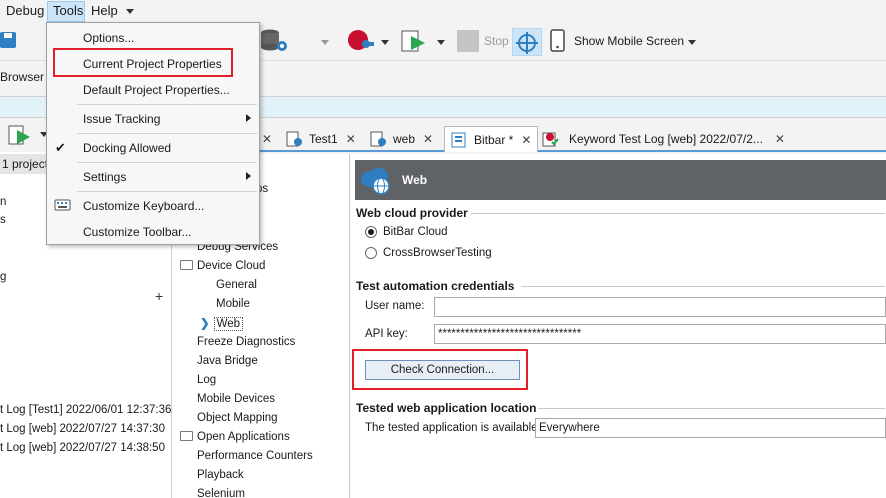 This screenshot has width=886, height=498. I want to click on log-item: t Log [web] 2022/07/27 14:38:50, so click(82, 448).